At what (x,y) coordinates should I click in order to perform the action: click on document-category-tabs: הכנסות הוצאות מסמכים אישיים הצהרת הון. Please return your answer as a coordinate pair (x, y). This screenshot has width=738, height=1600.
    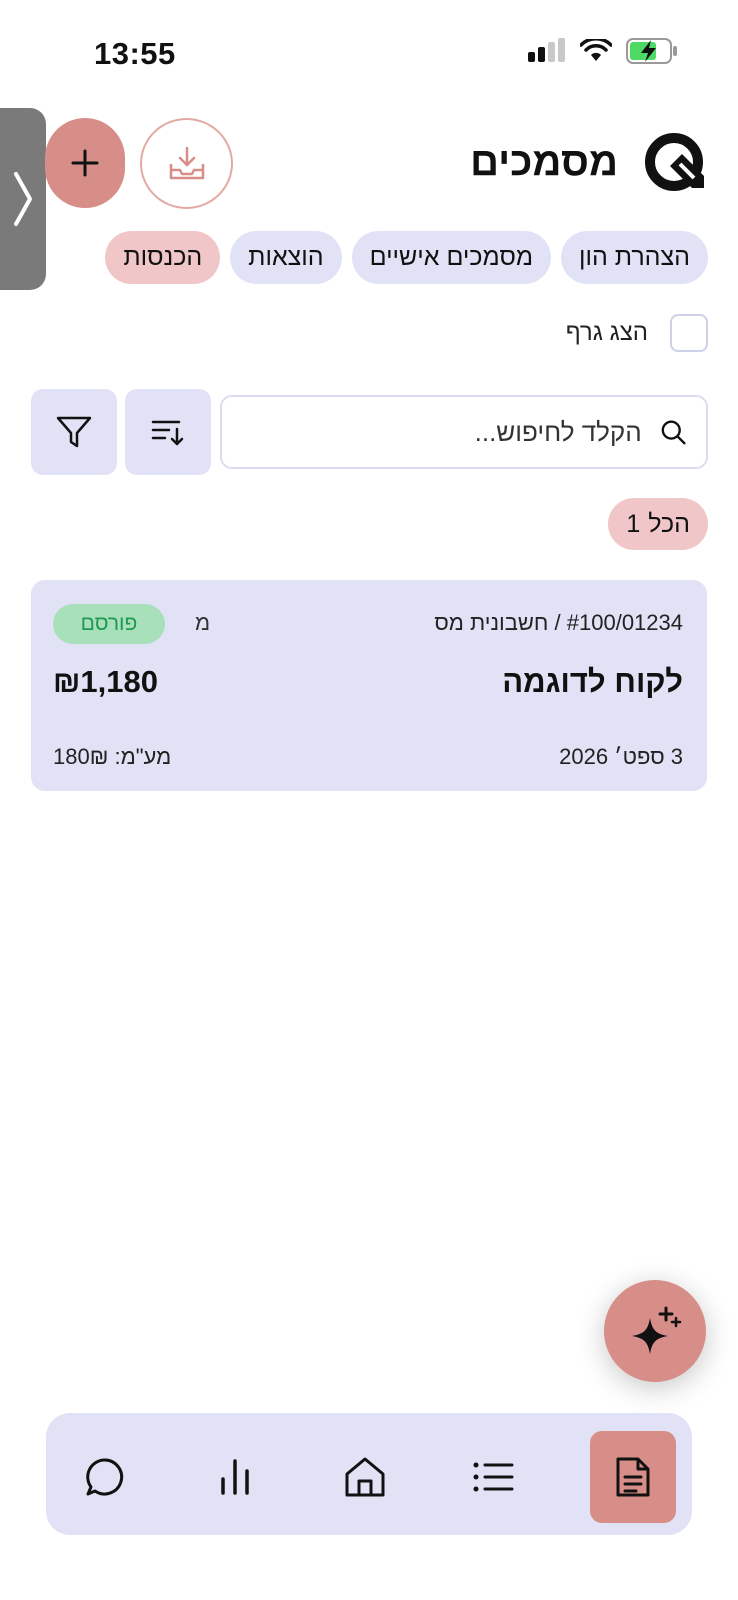
    Looking at the image, I should click on (406, 257).